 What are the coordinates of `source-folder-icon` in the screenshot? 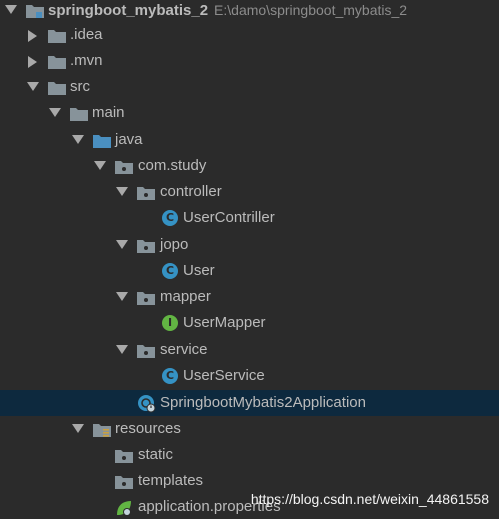 It's located at (102, 140).